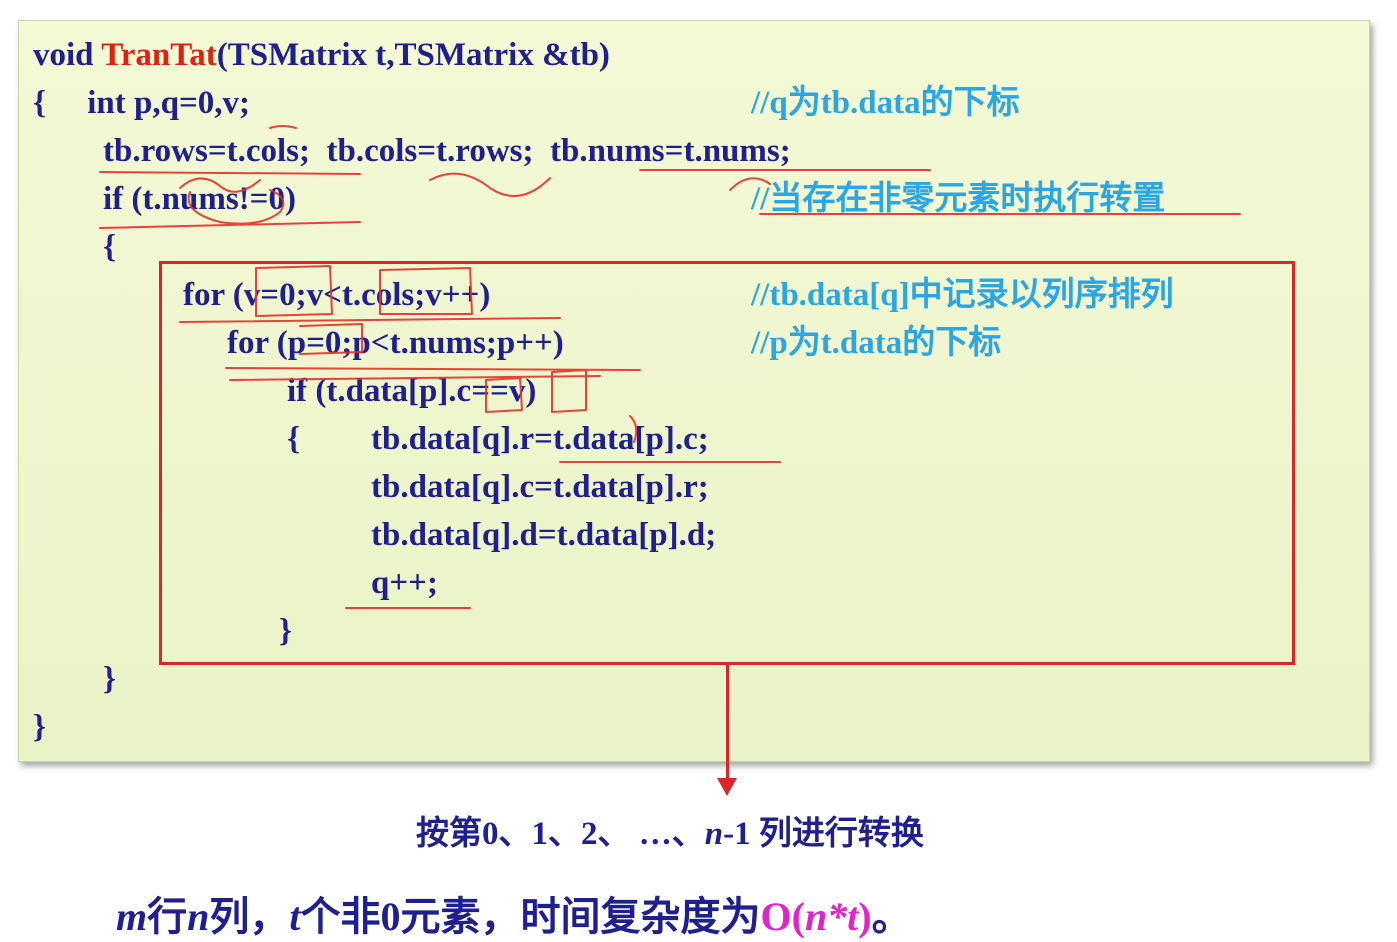 The width and height of the screenshot is (1397, 942). I want to click on complexity-m: m, so click(132, 916).